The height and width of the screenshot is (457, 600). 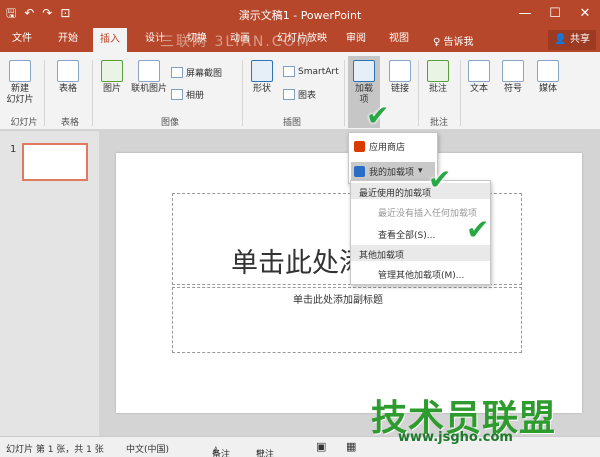 I want to click on screenshot-button: 屏幕截图, so click(x=196, y=72).